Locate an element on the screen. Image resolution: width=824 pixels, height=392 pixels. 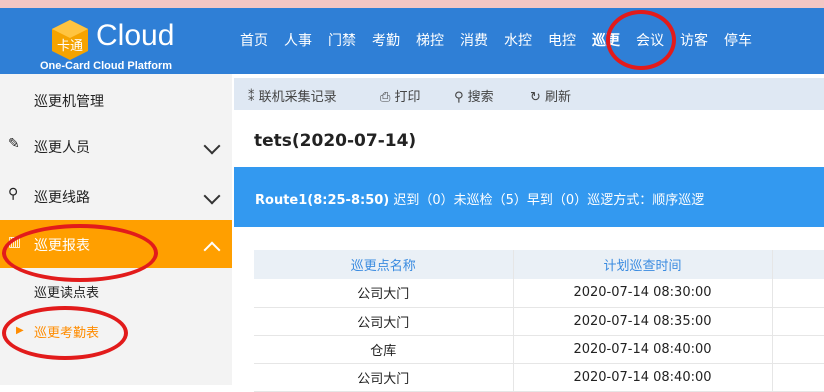
table-header-row: 巡更点名称 计划巡查时间 is located at coordinates (539, 264).